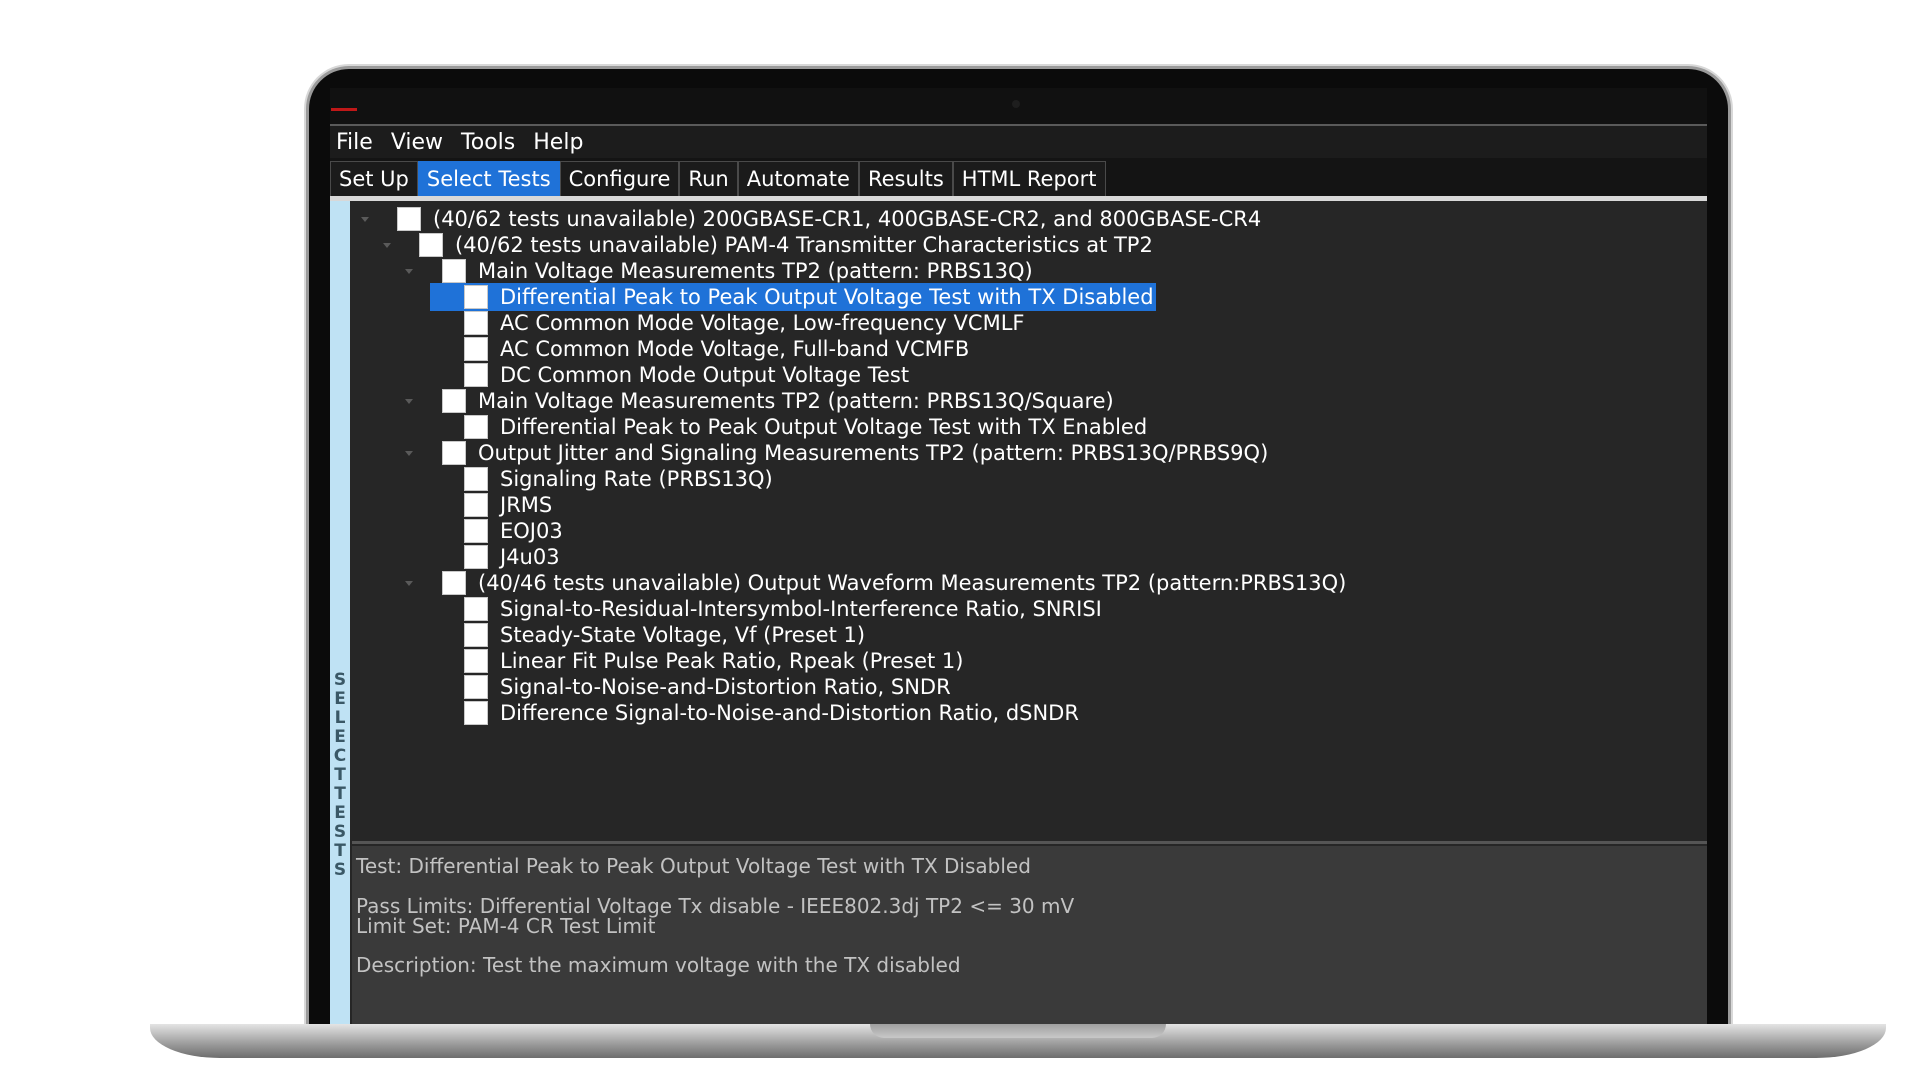 The height and width of the screenshot is (1080, 1920). Describe the element at coordinates (905, 178) in the screenshot. I see `tab-results: Results` at that location.